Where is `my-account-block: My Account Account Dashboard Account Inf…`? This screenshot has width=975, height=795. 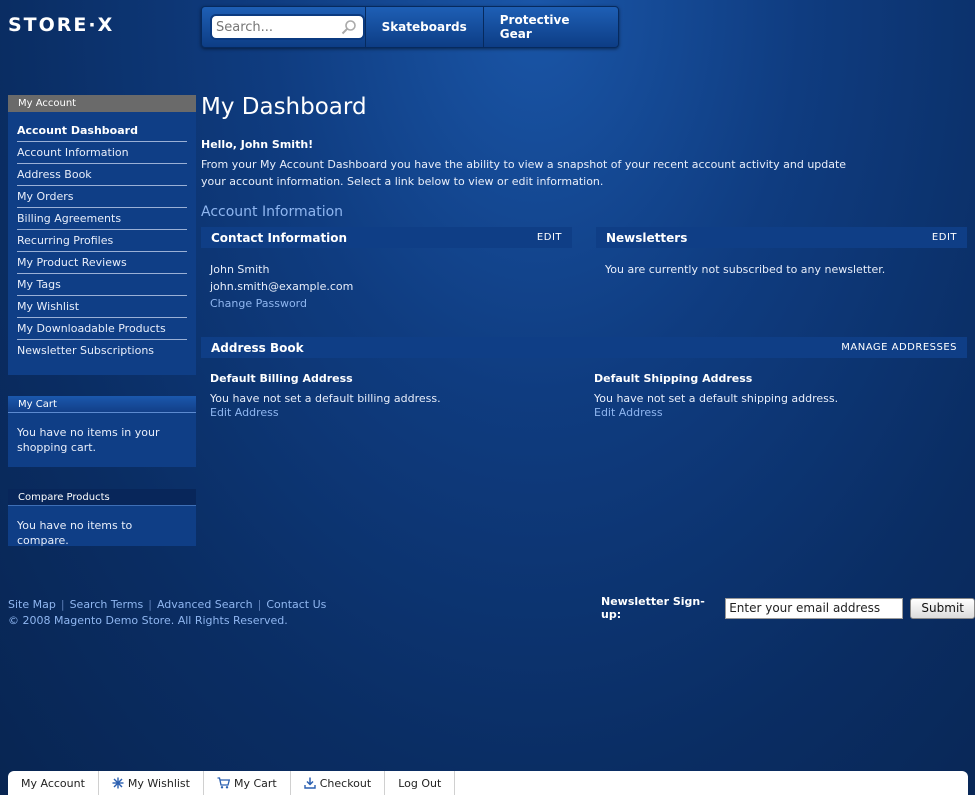
my-account-block: My Account Account Dashboard Account Inf… is located at coordinates (102, 235).